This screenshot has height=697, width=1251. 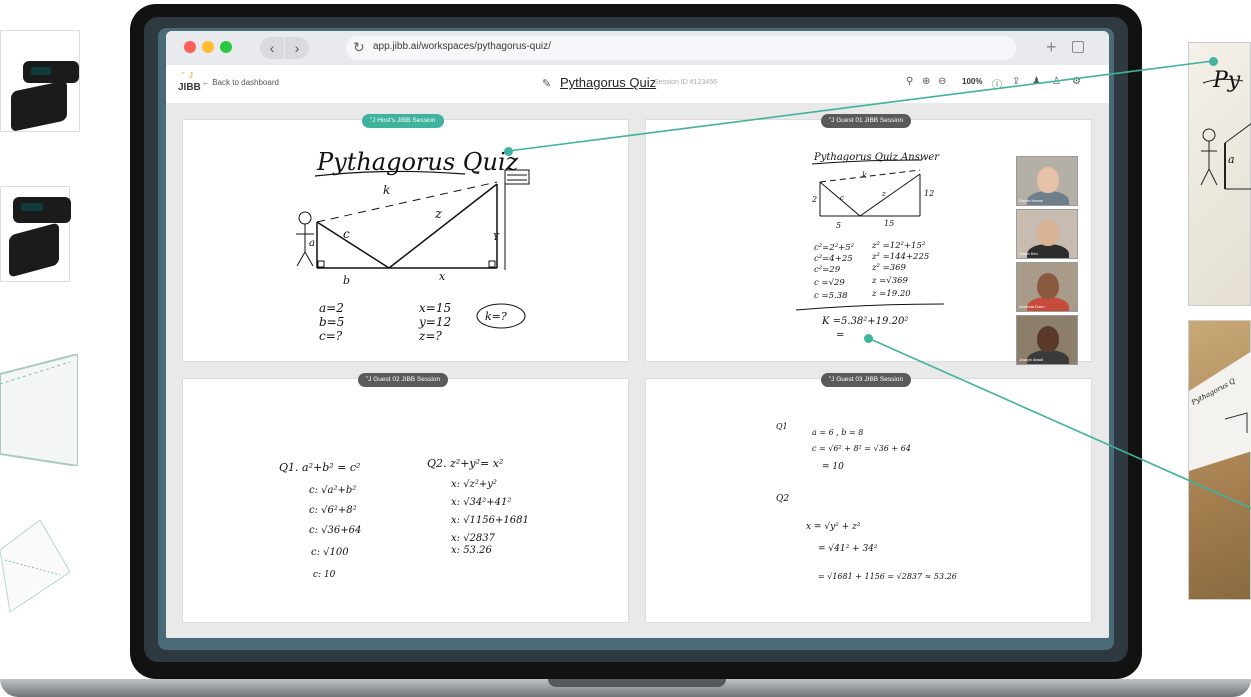 What do you see at coordinates (868, 338) in the screenshot?
I see `callout-dot-guest` at bounding box center [868, 338].